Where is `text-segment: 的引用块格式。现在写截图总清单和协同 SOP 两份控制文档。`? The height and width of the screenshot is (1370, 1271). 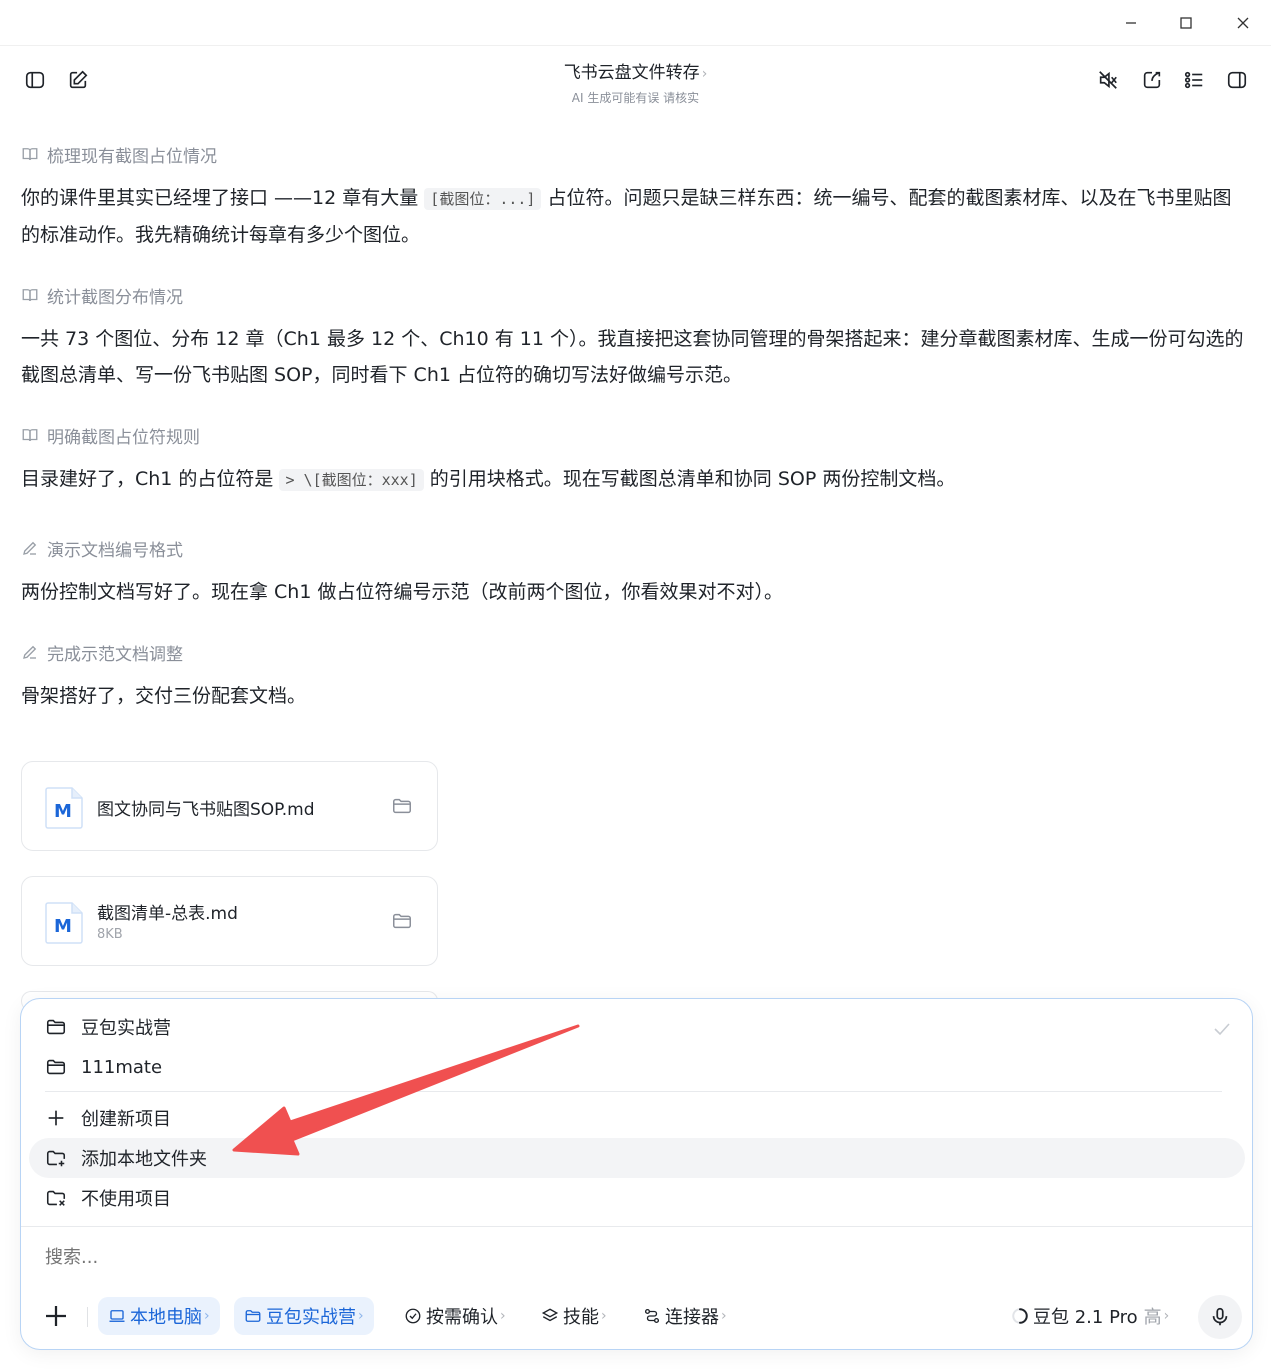
text-segment: 的引用块格式。现在写截图总清单和协同 SOP 两份控制文档。 is located at coordinates (689, 479).